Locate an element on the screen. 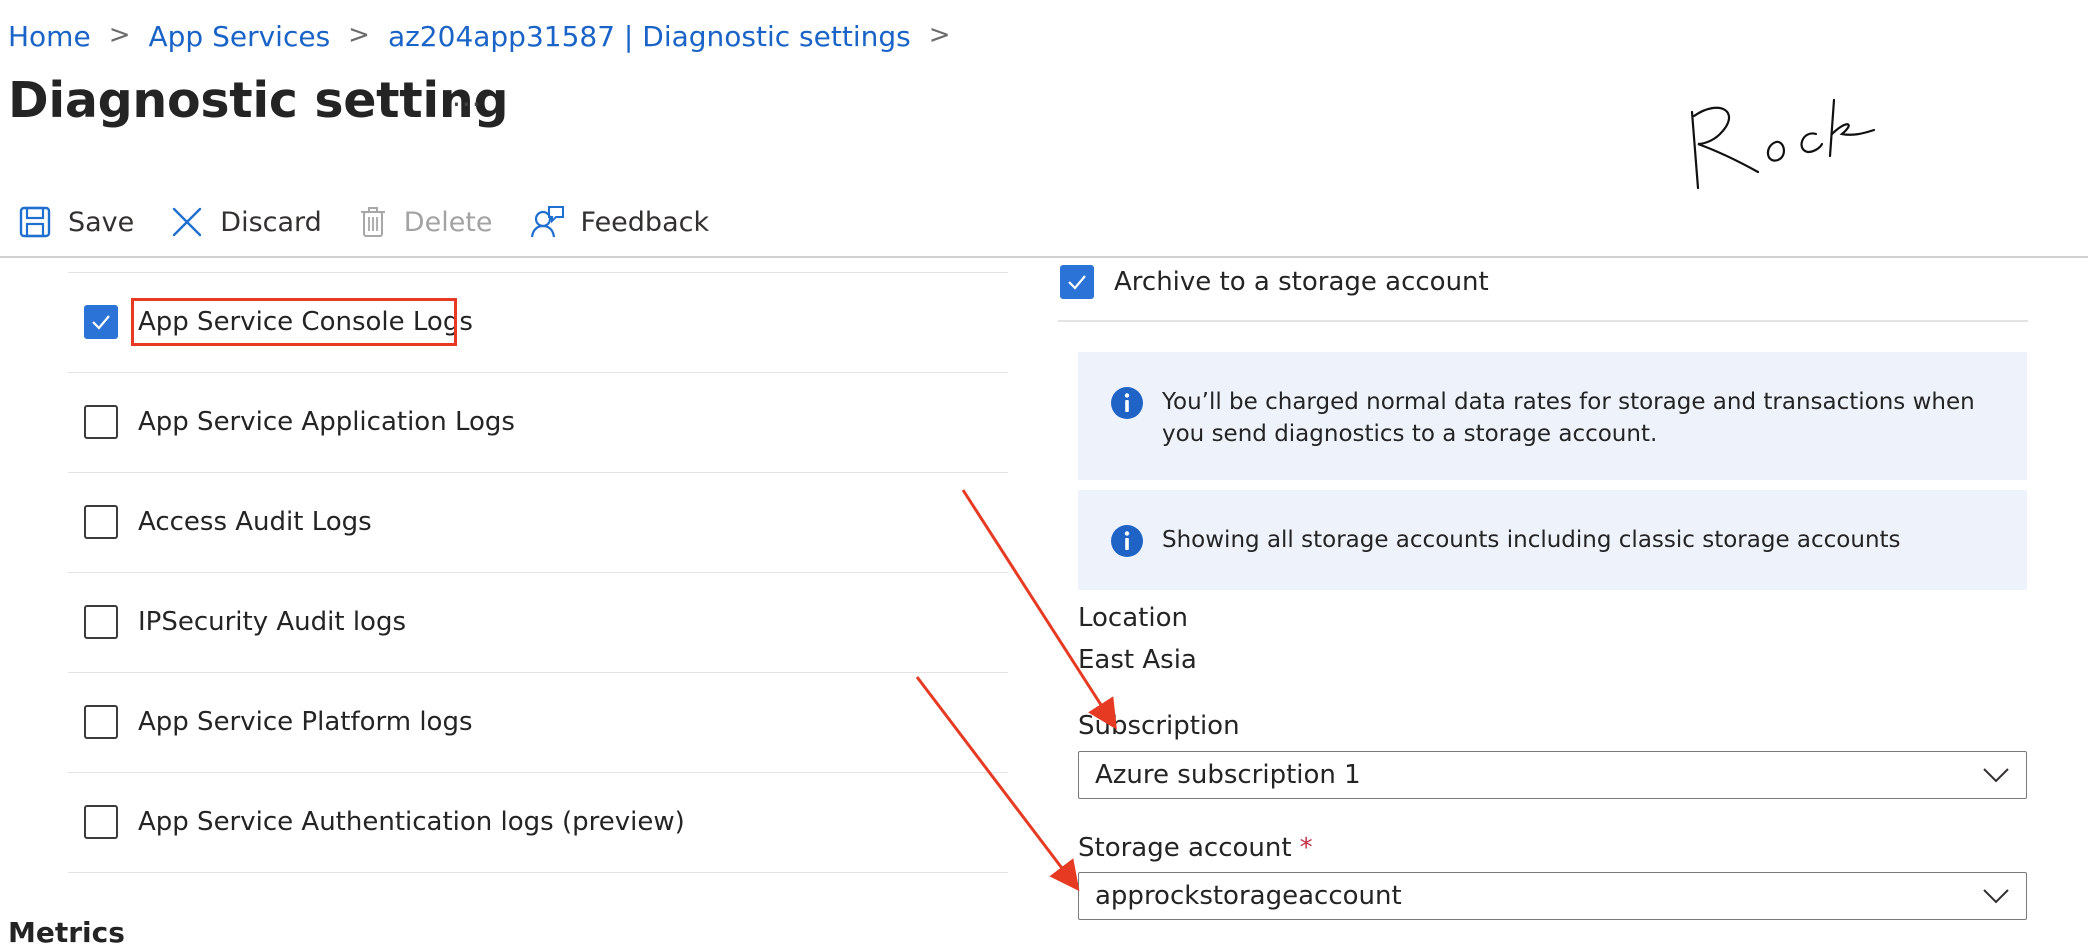 This screenshot has height=949, width=2088. log-category-row: IPSecurity Audit logs is located at coordinates (245, 622).